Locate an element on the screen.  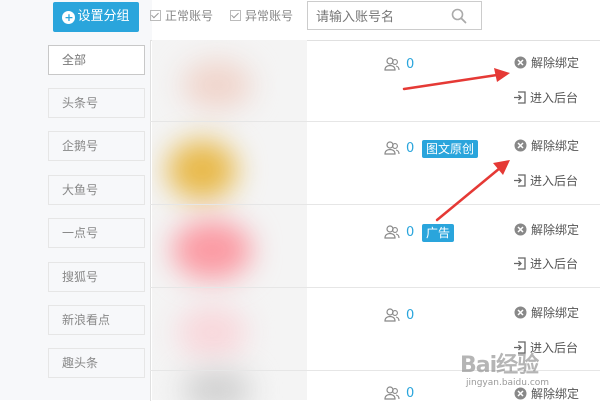
category-sohu: 搜狐号 is located at coordinates (96, 277).